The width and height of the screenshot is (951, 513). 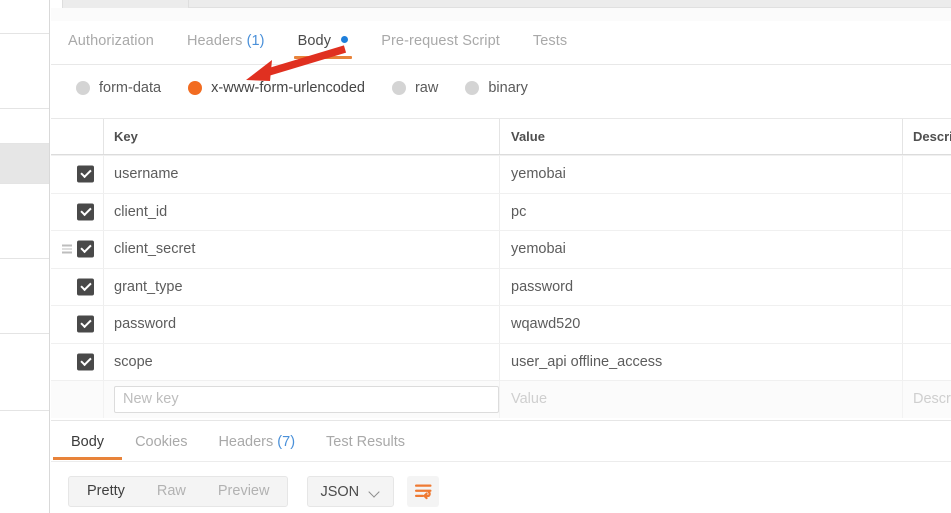 I want to click on new-value-placeholder: Value, so click(x=529, y=399).